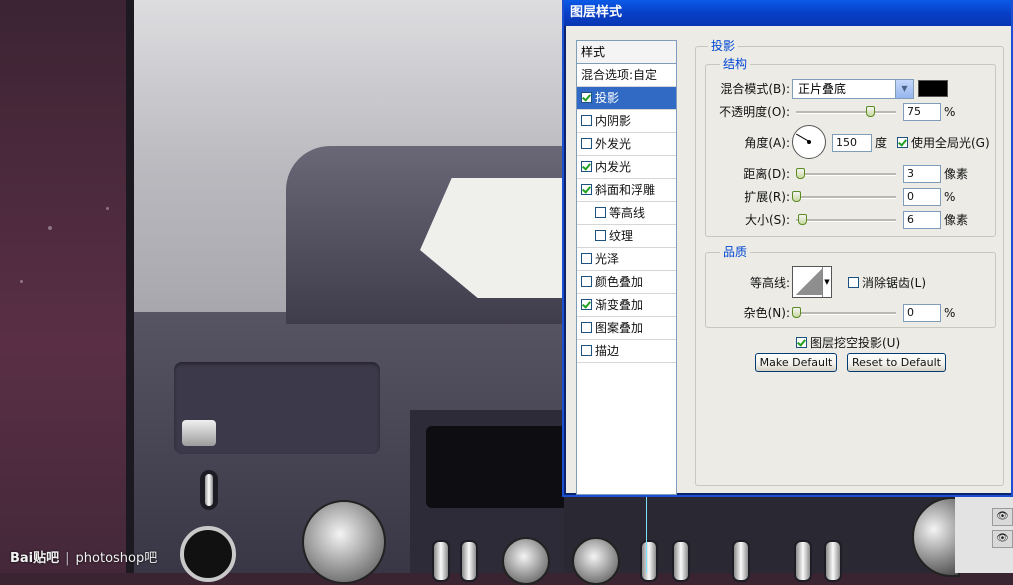  Describe the element at coordinates (922, 174) in the screenshot. I see `distance-input: 3` at that location.